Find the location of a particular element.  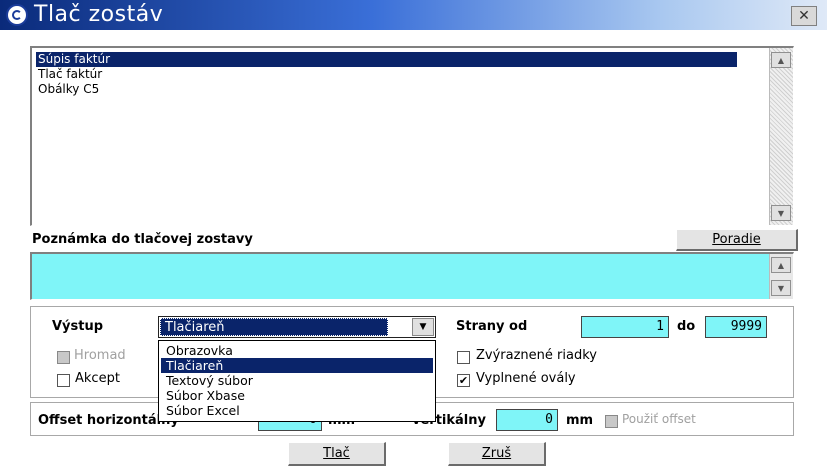

pages-to-input: 9999 is located at coordinates (736, 327).